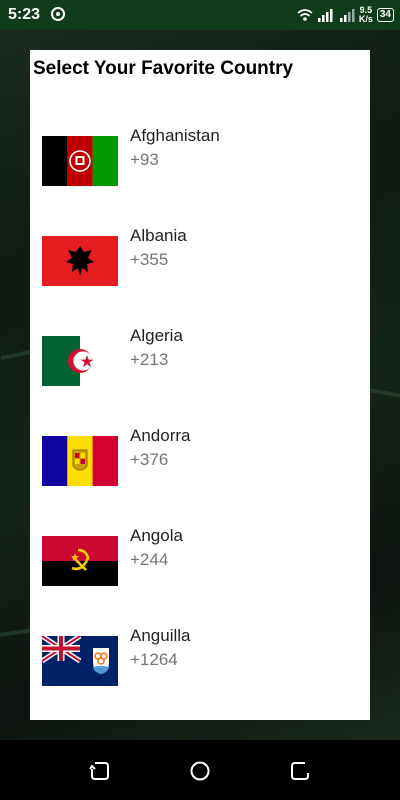 This screenshot has width=400, height=800. Describe the element at coordinates (200, 260) in the screenshot. I see `country-item-albania: Albania +355` at that location.